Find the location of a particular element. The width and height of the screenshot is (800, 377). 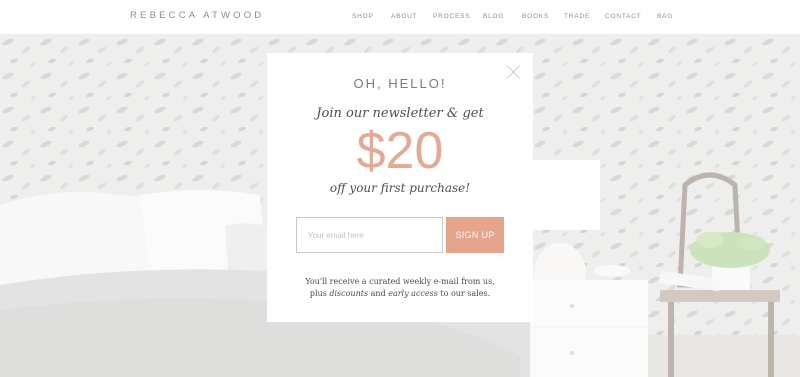

popup-greeting: OH, HELLO! is located at coordinates (400, 83).